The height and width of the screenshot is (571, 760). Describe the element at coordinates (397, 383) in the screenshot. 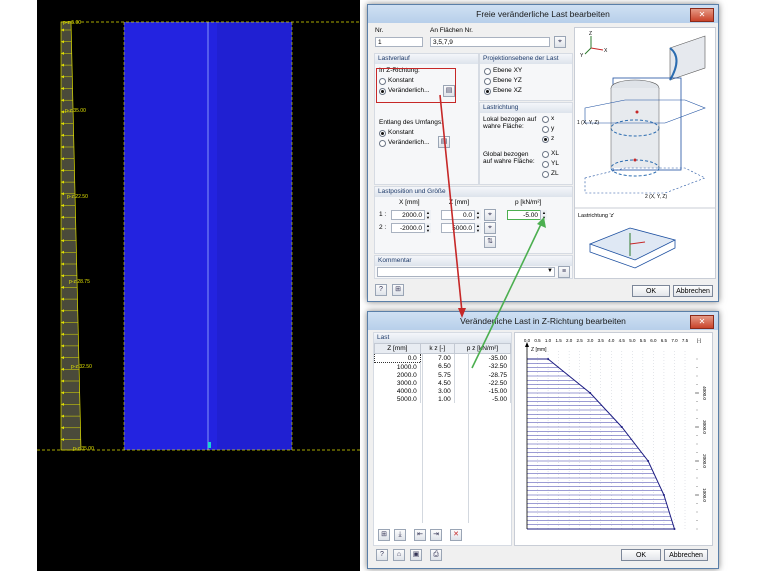

I see `table-cell-z: 3000.0` at that location.